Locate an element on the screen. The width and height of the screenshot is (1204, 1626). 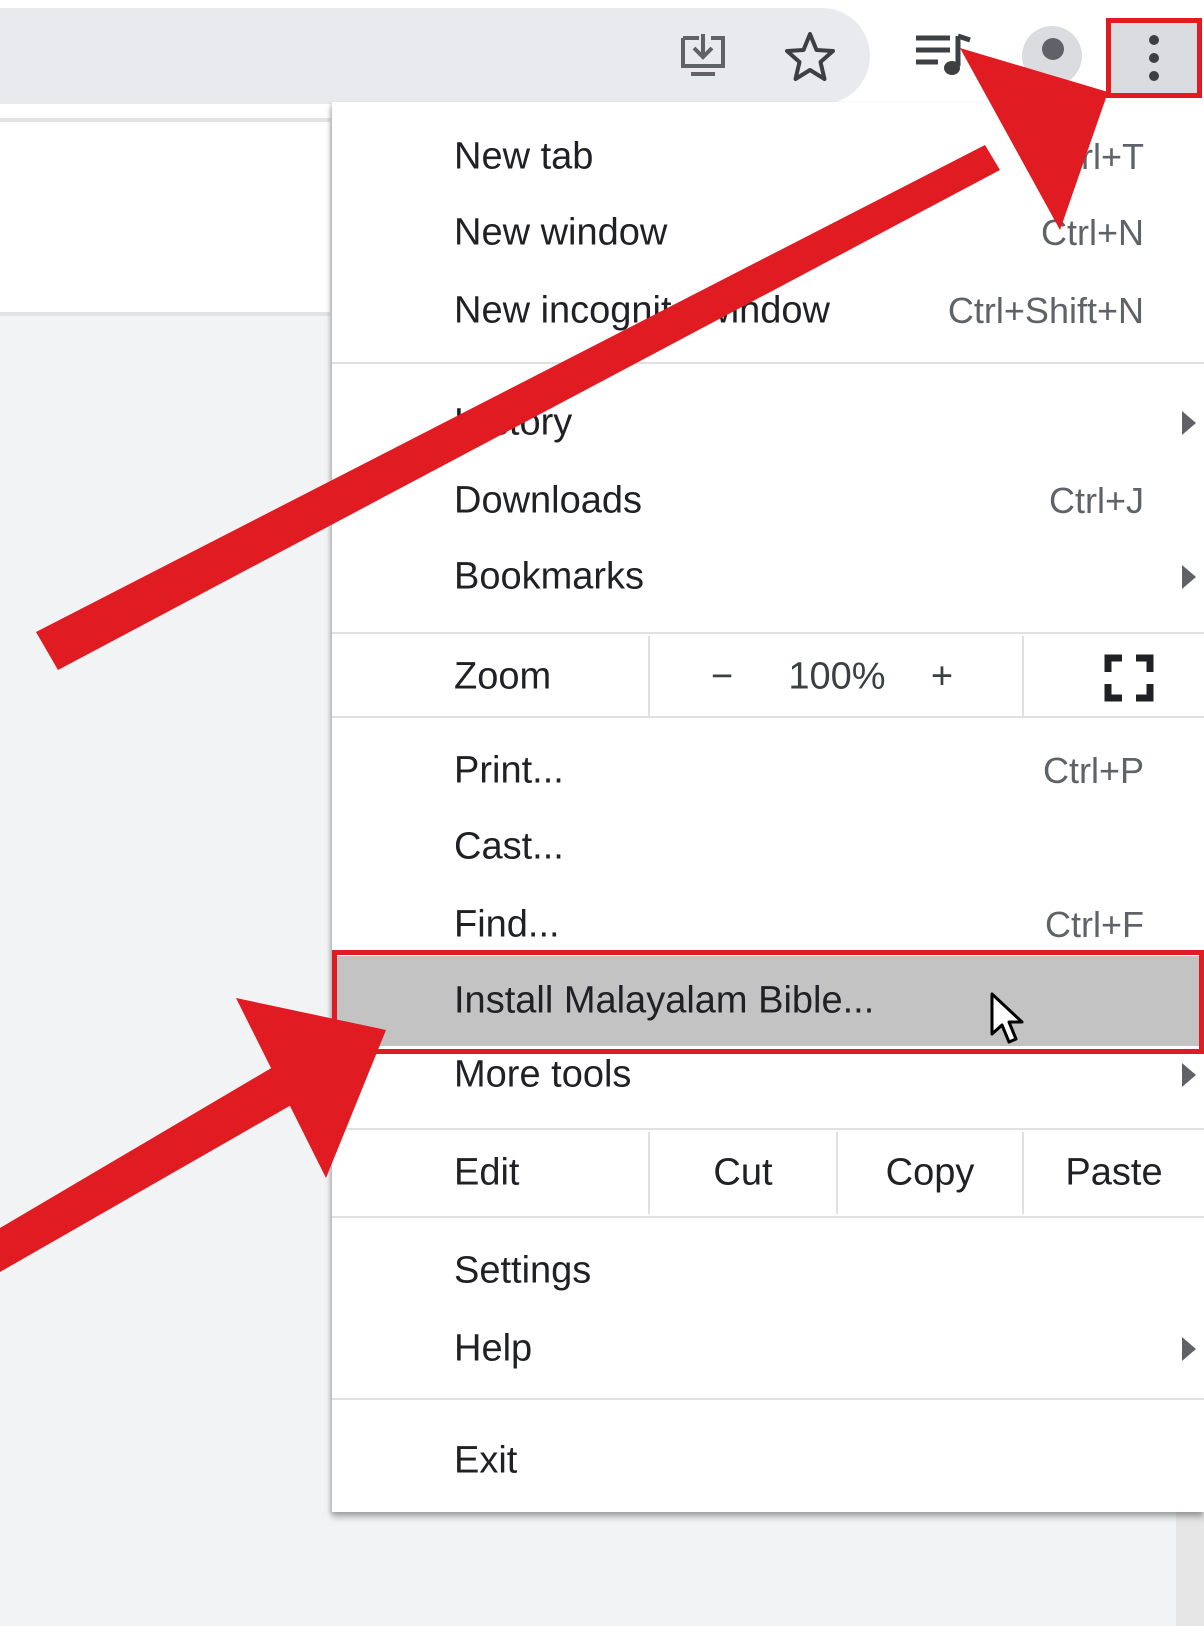
menu-item-shortcut: Ctrl+P is located at coordinates (1093, 770).